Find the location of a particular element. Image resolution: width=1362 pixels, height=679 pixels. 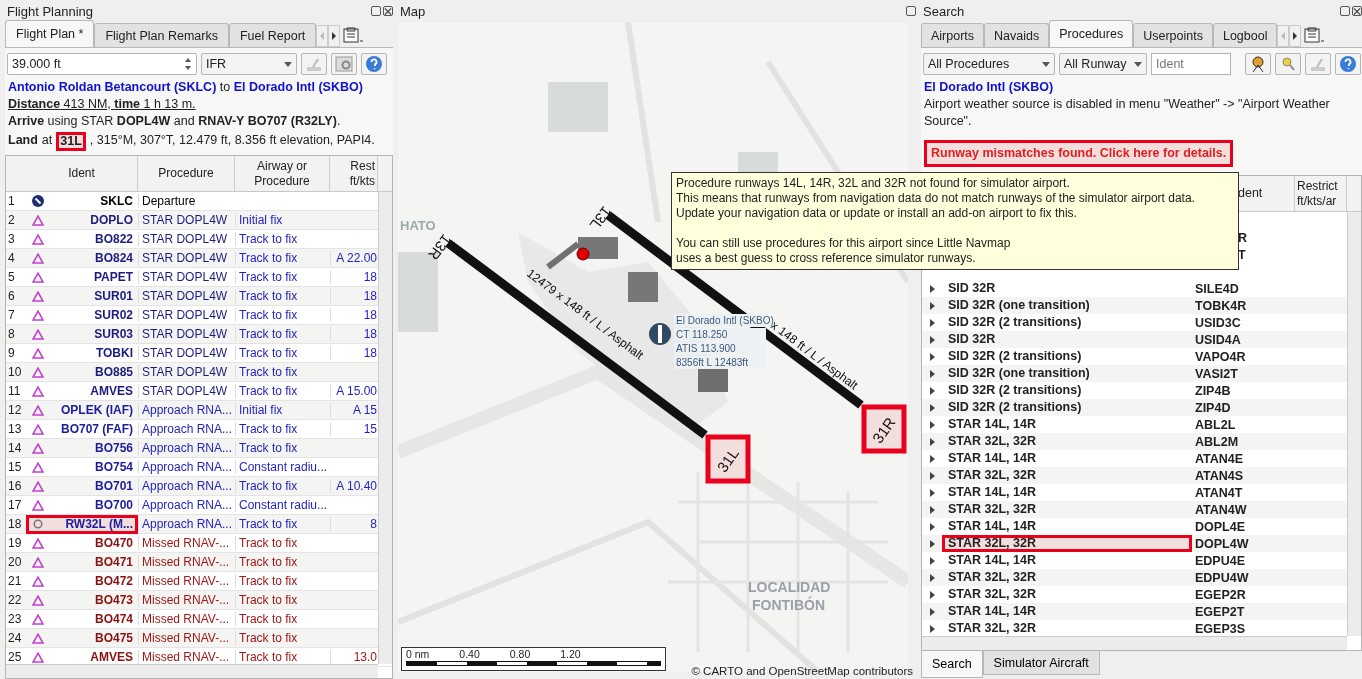

ident-cell-text: ATAN4E is located at coordinates (1219, 458).